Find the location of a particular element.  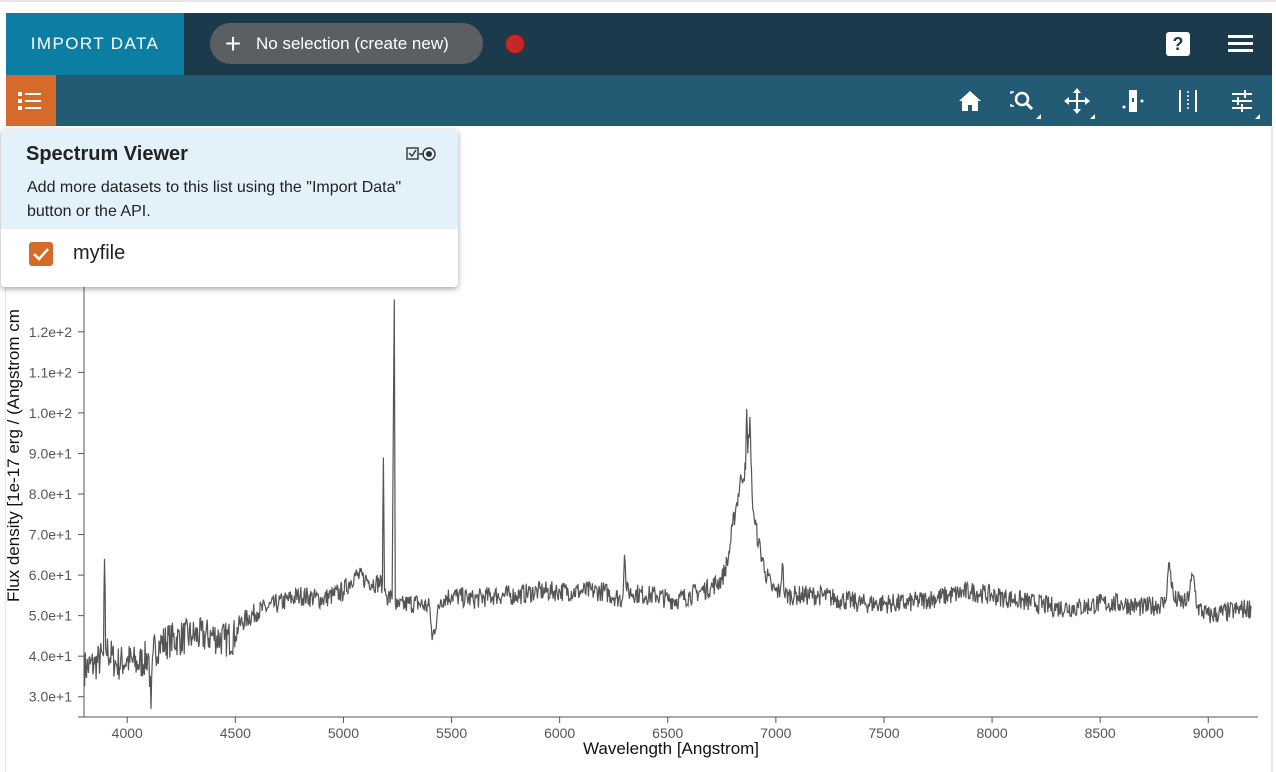

import-data-button: IMPORT DATA is located at coordinates (95, 44).